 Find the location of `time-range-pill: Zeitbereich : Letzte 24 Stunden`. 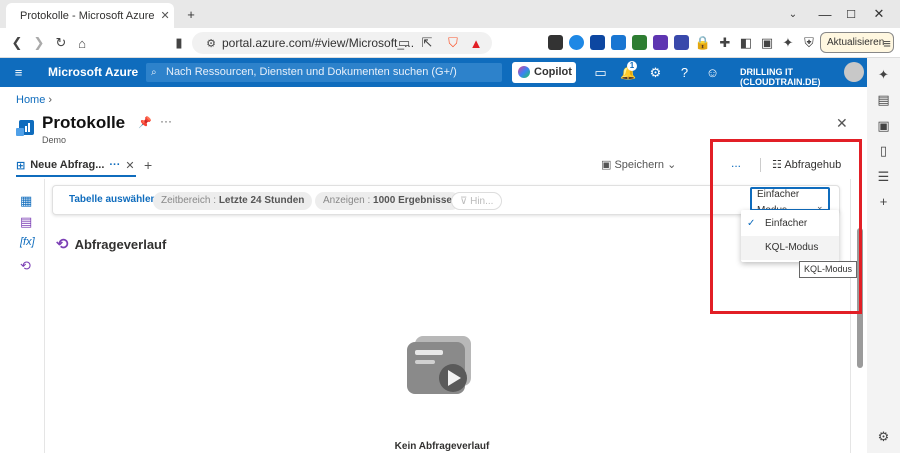

time-range-pill: Zeitbereich : Letzte 24 Stunden is located at coordinates (233, 201).